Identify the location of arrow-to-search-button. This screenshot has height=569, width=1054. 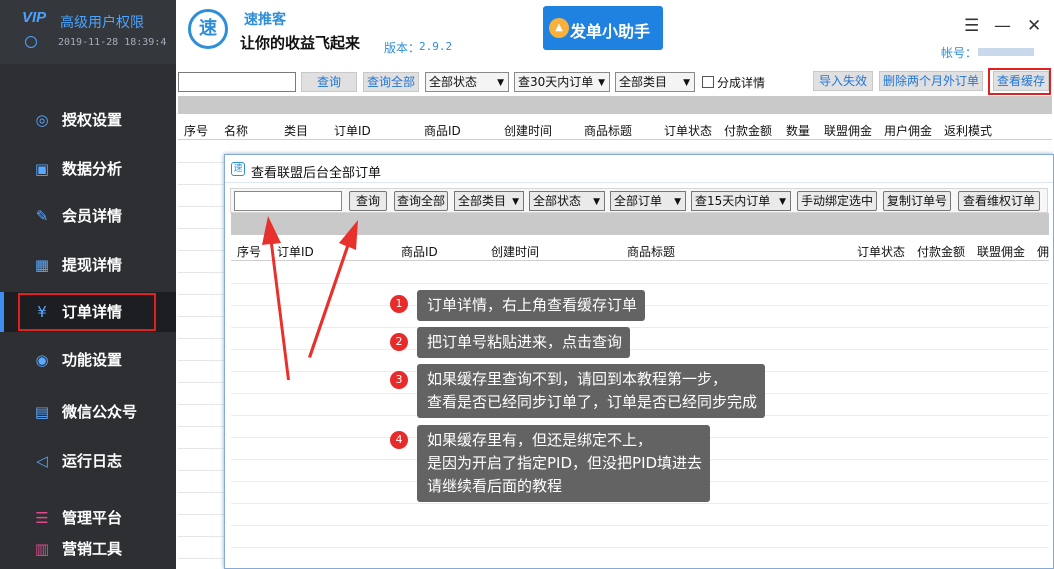
(333, 289).